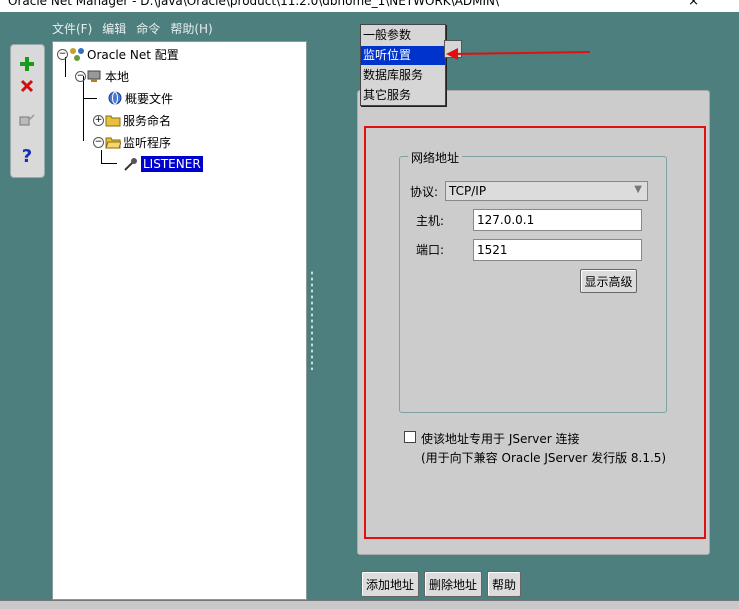 The width and height of the screenshot is (739, 609). What do you see at coordinates (453, 584) in the screenshot?
I see `delete-address-button: 删除地址` at bounding box center [453, 584].